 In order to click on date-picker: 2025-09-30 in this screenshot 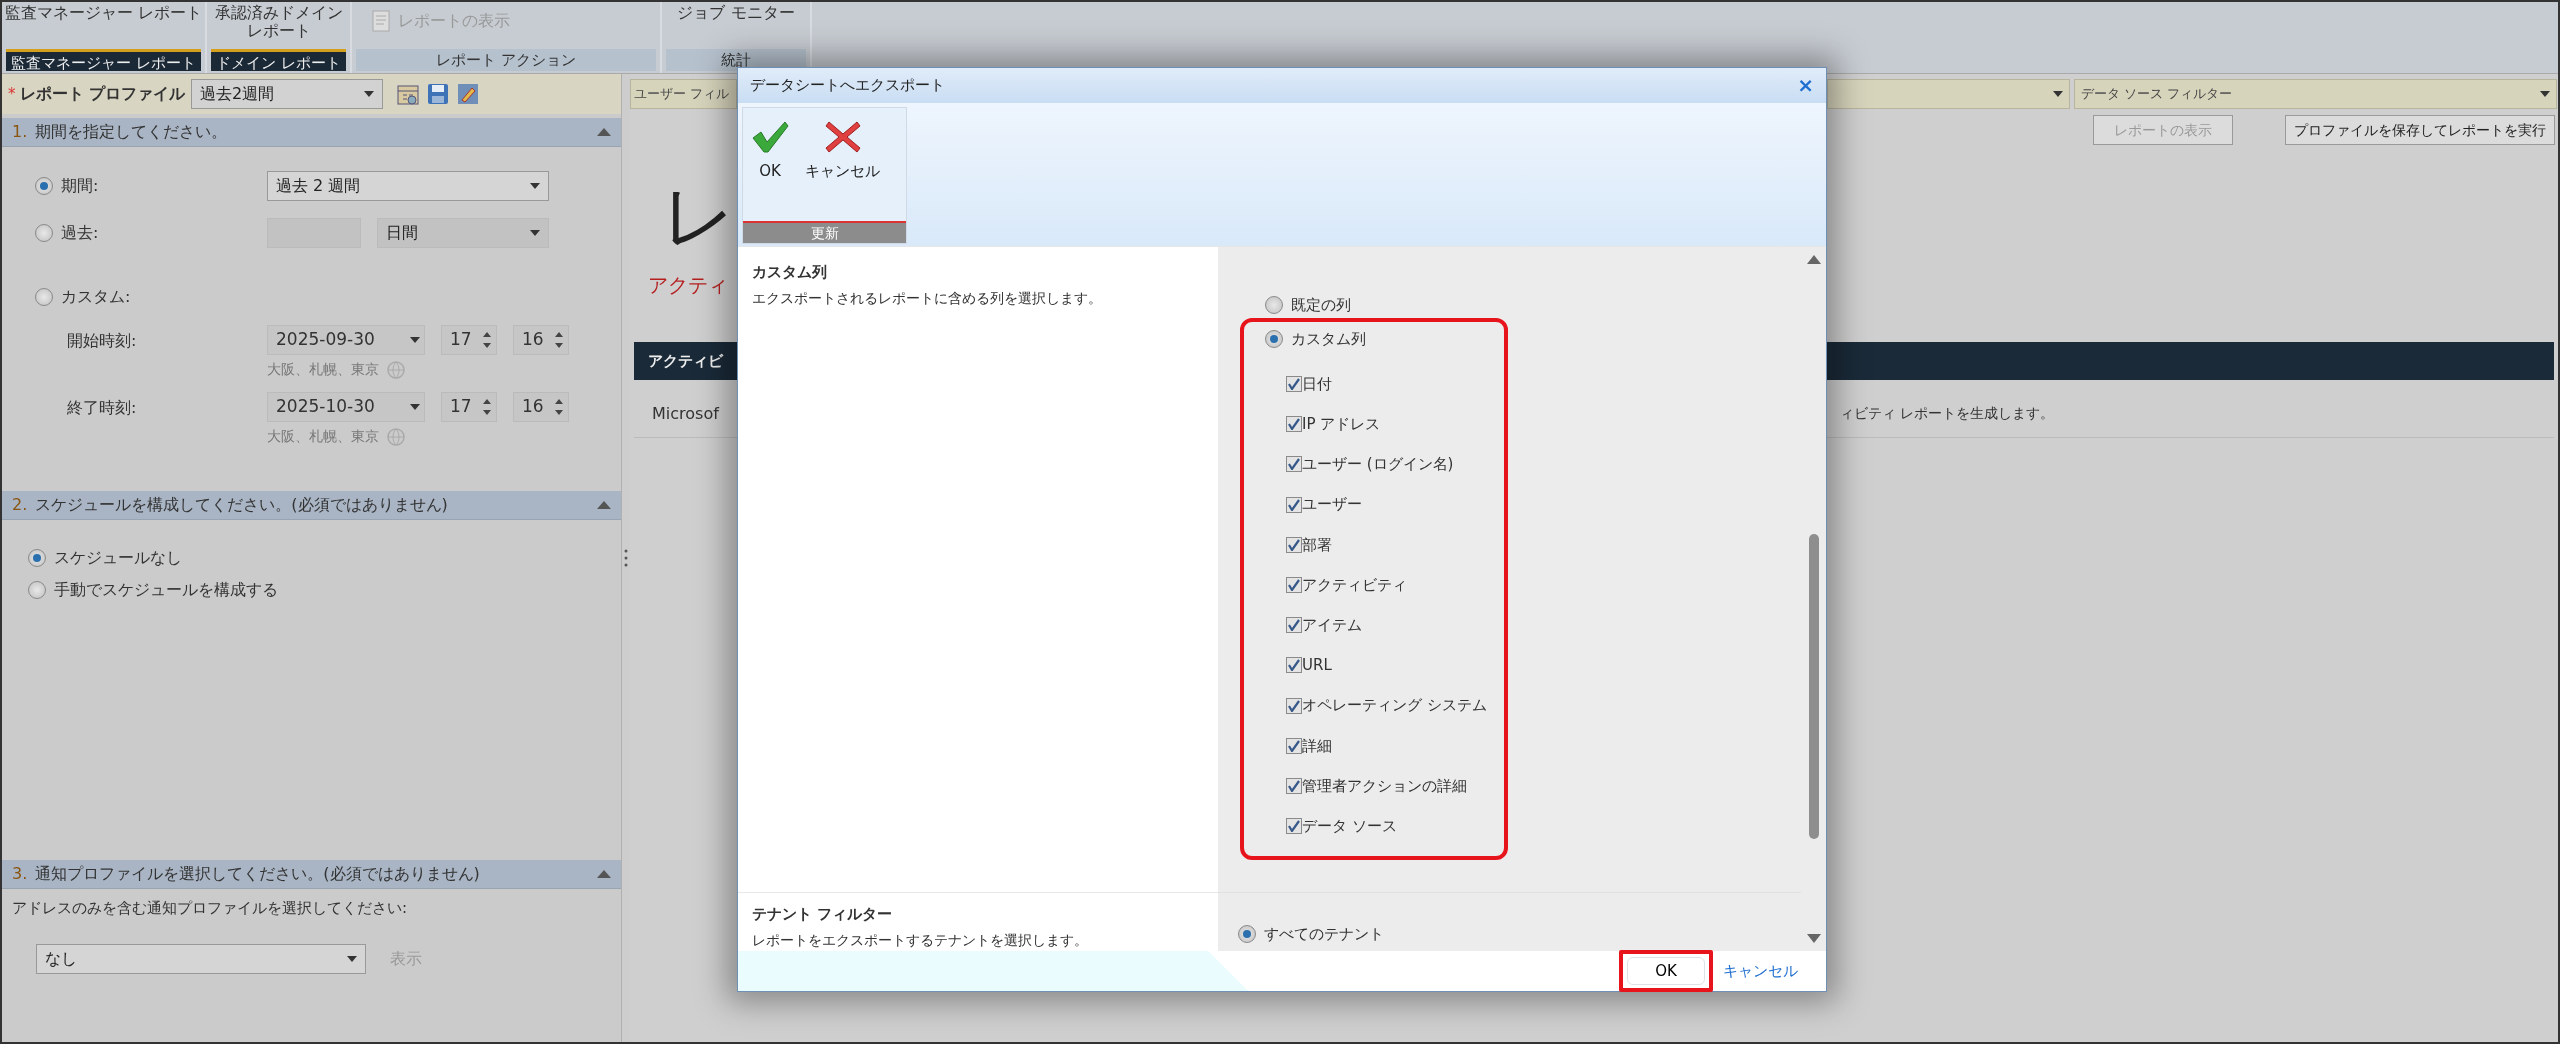, I will do `click(346, 340)`.